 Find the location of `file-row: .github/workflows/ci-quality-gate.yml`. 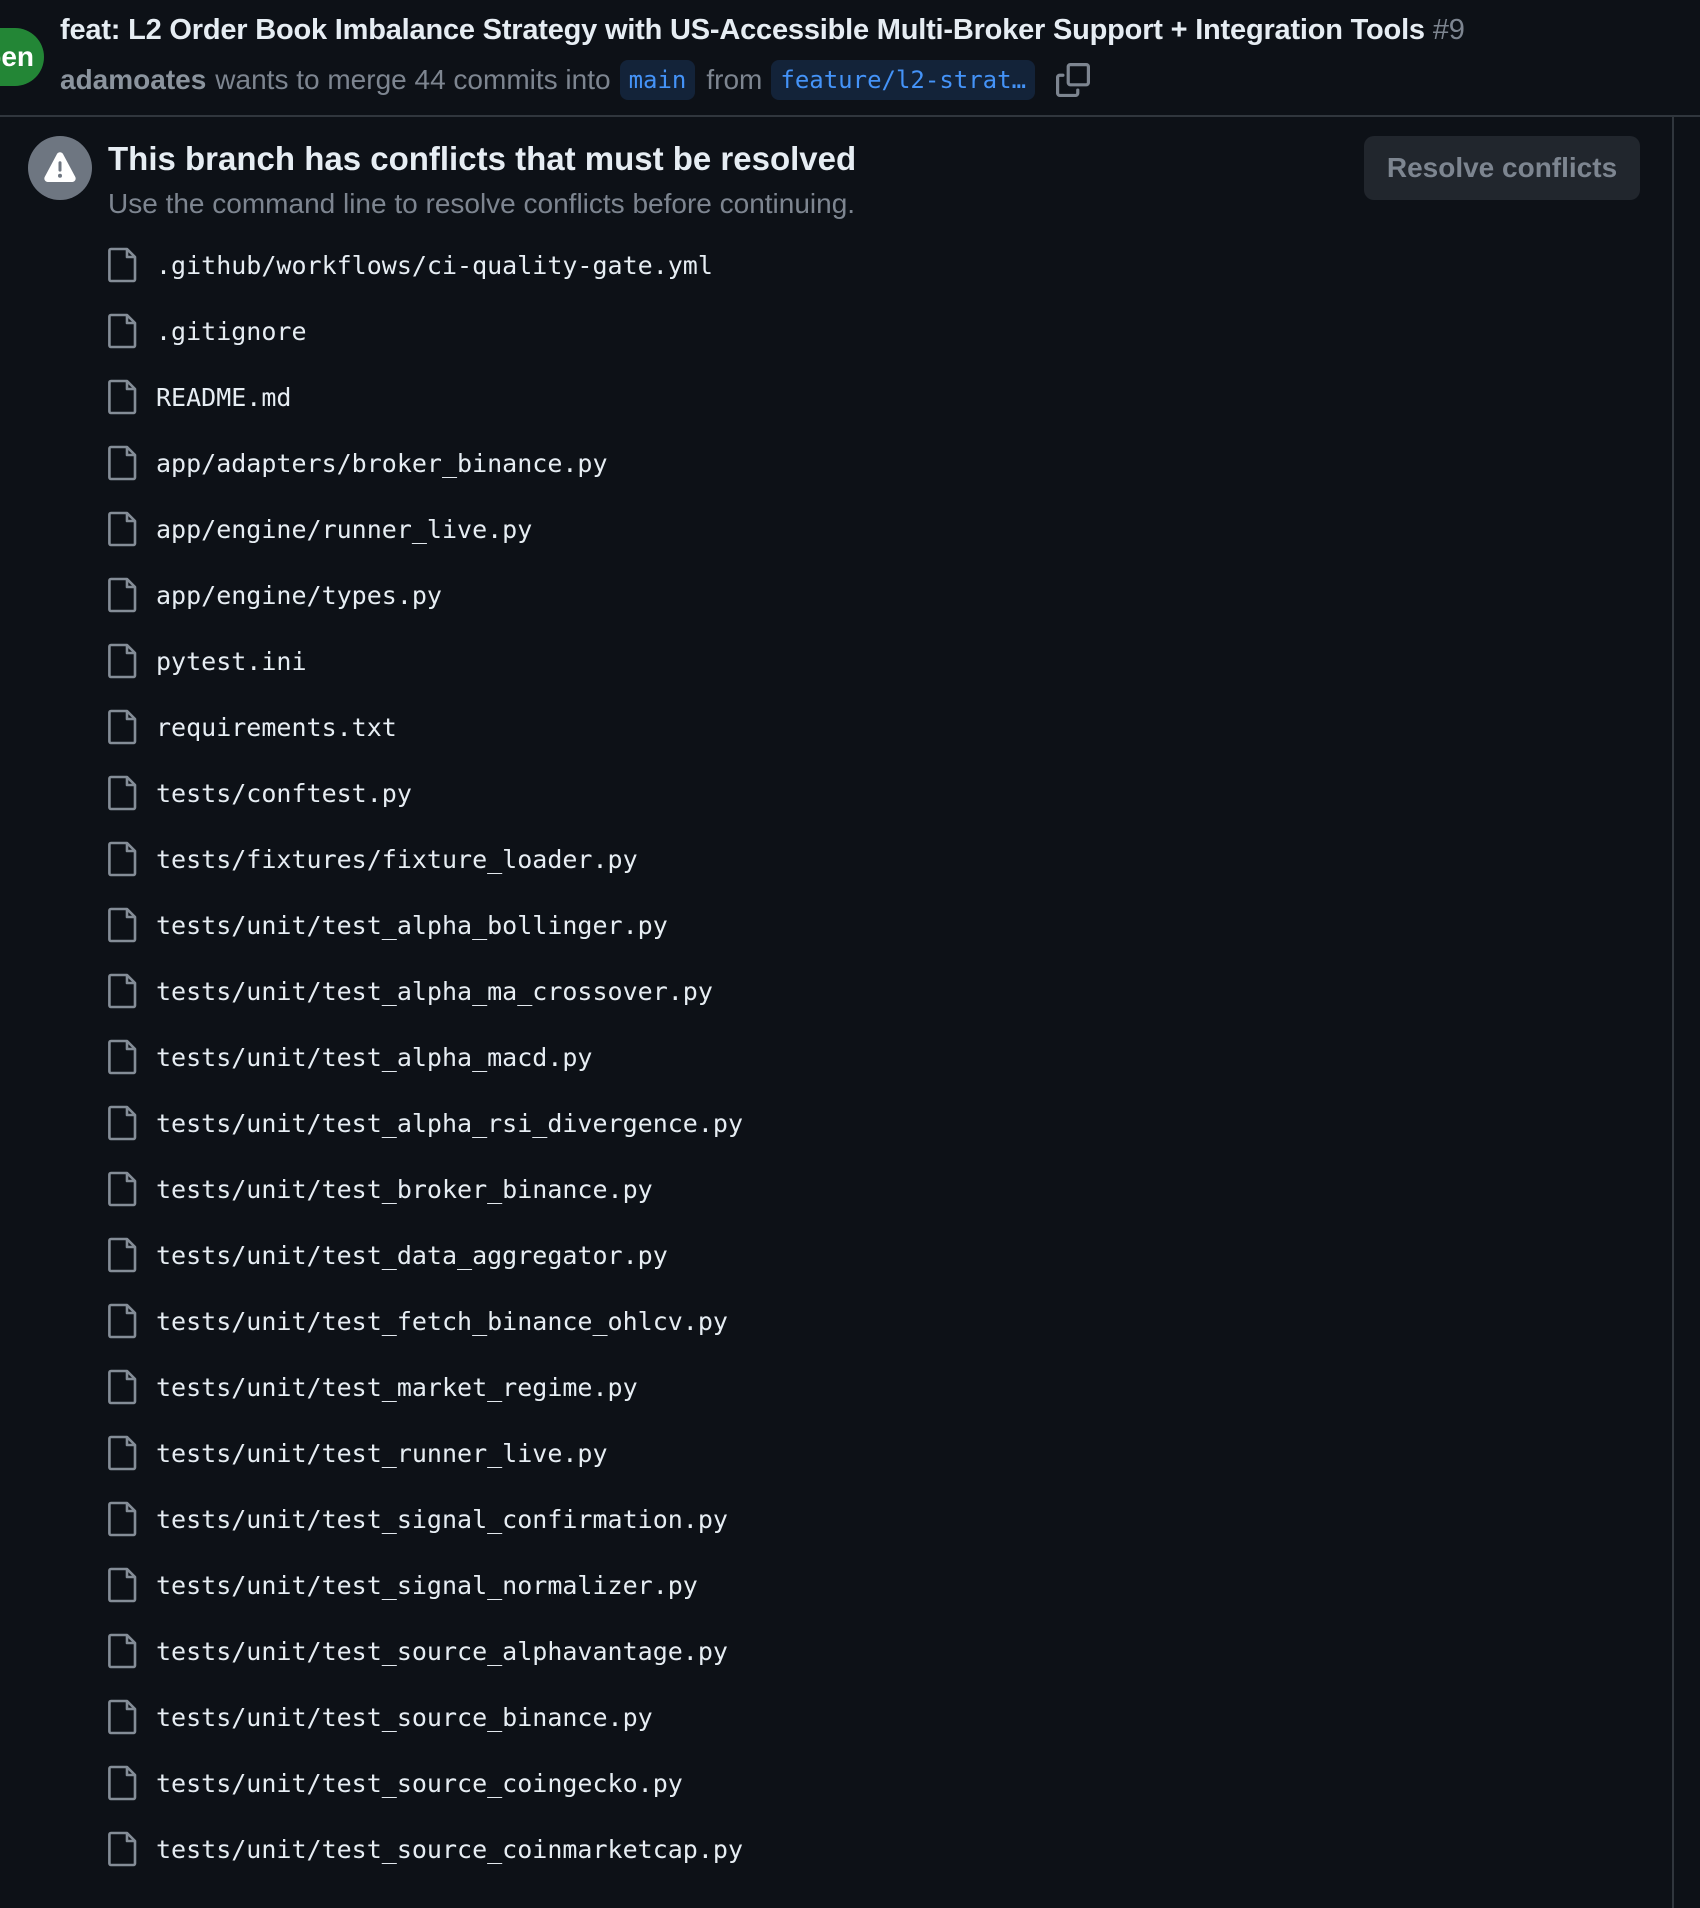

file-row: .github/workflows/ci-quality-gate.yml is located at coordinates (425, 265).